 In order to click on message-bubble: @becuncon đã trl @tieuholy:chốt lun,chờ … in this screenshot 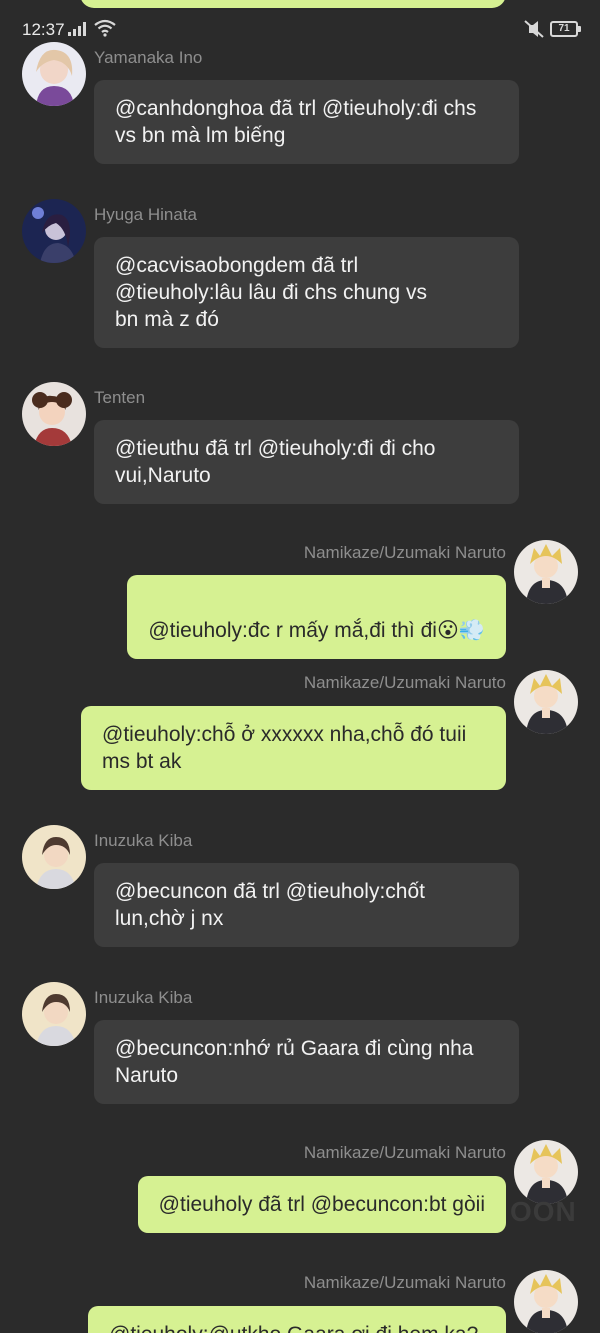, I will do `click(306, 905)`.